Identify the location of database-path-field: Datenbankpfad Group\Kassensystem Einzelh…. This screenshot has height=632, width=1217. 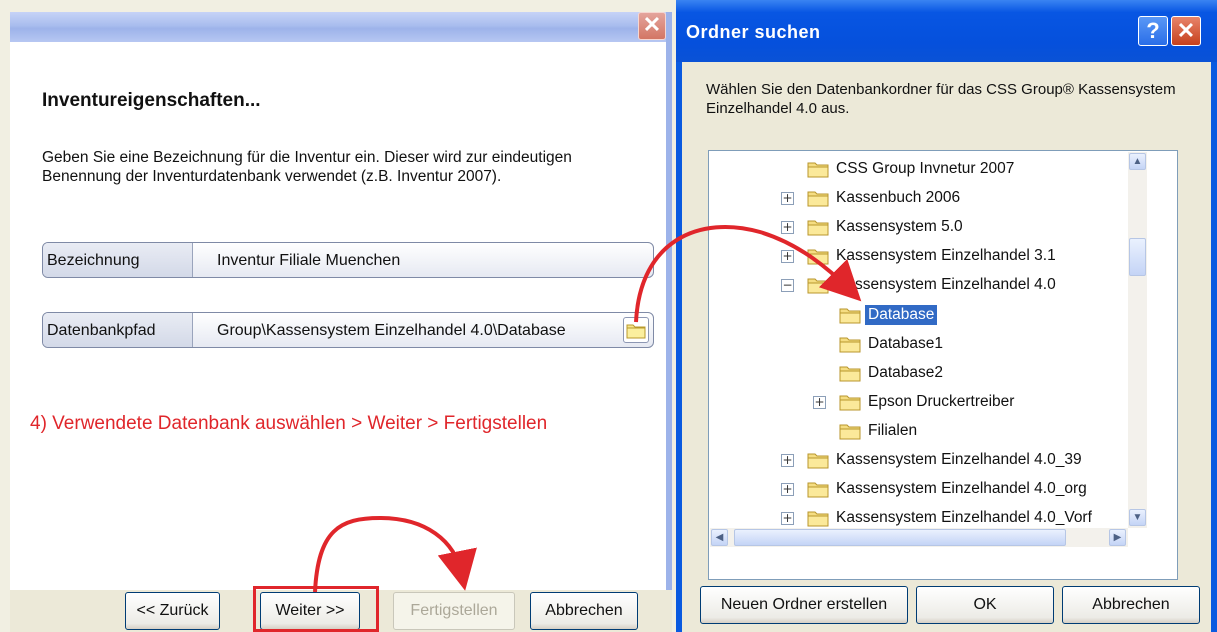
(348, 330).